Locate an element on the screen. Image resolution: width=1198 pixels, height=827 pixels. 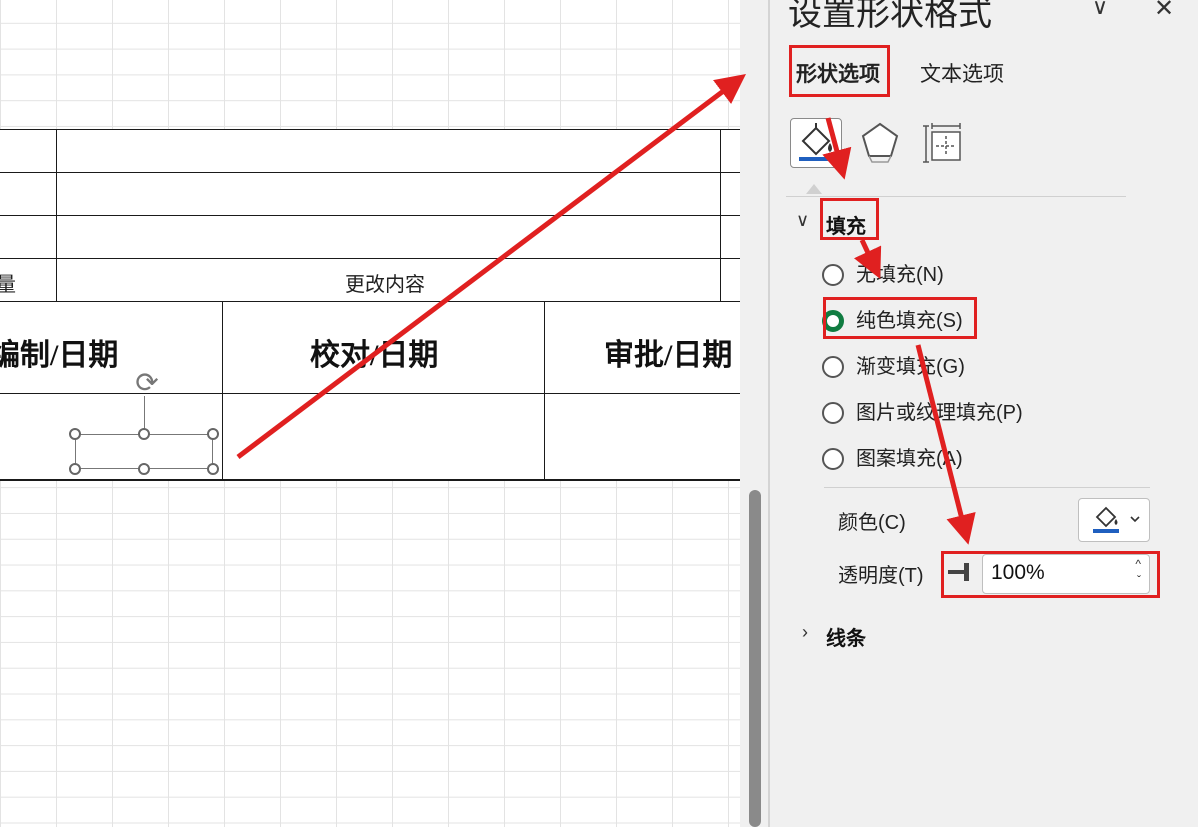
size-properties-icon is located at coordinates (944, 144).